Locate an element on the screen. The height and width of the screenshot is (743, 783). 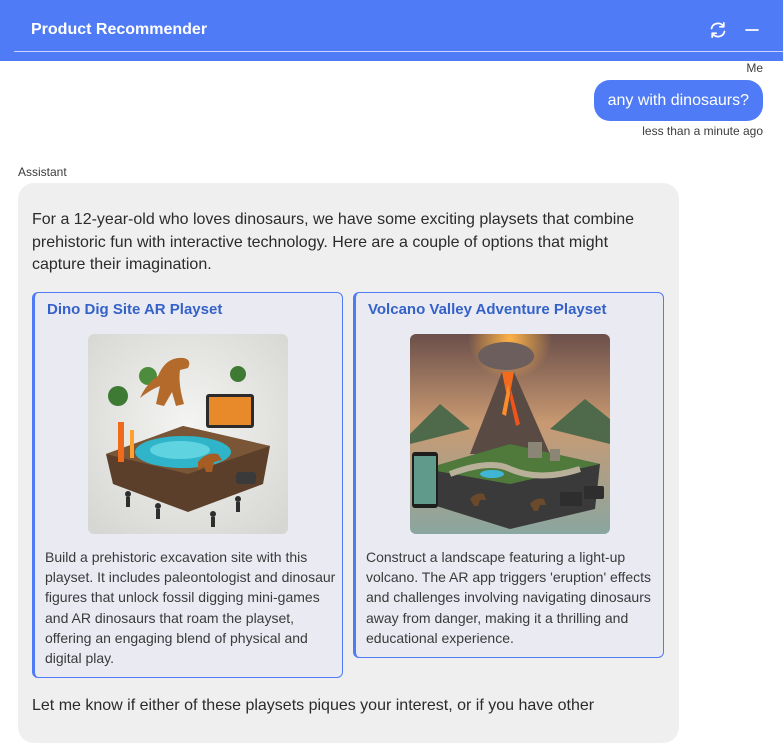
product-title: Dino Dig Site AR Playset is located at coordinates (134, 309).